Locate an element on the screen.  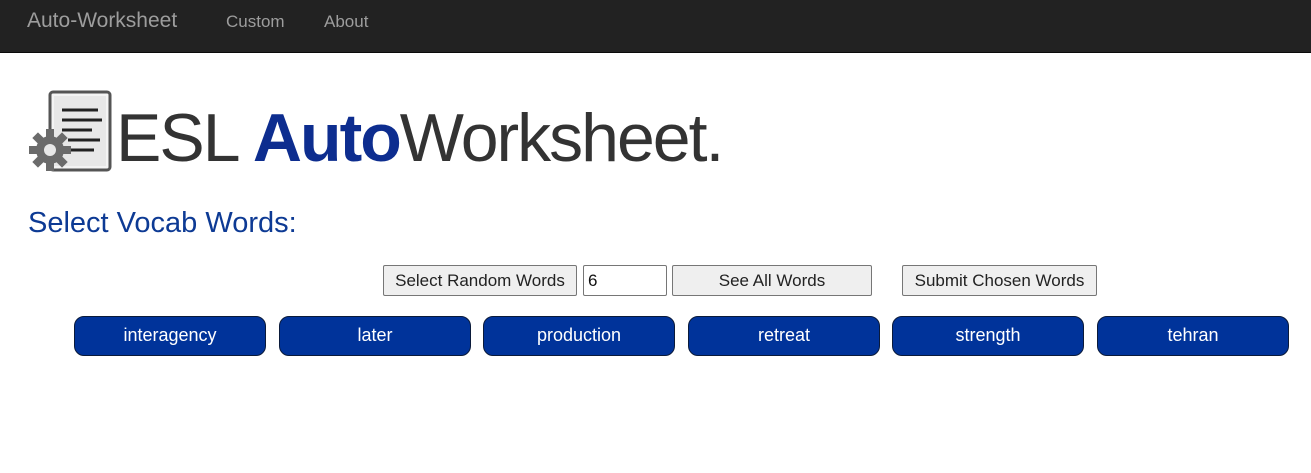
top-navbar: Auto-Worksheet Custom About is located at coordinates (655, 26).